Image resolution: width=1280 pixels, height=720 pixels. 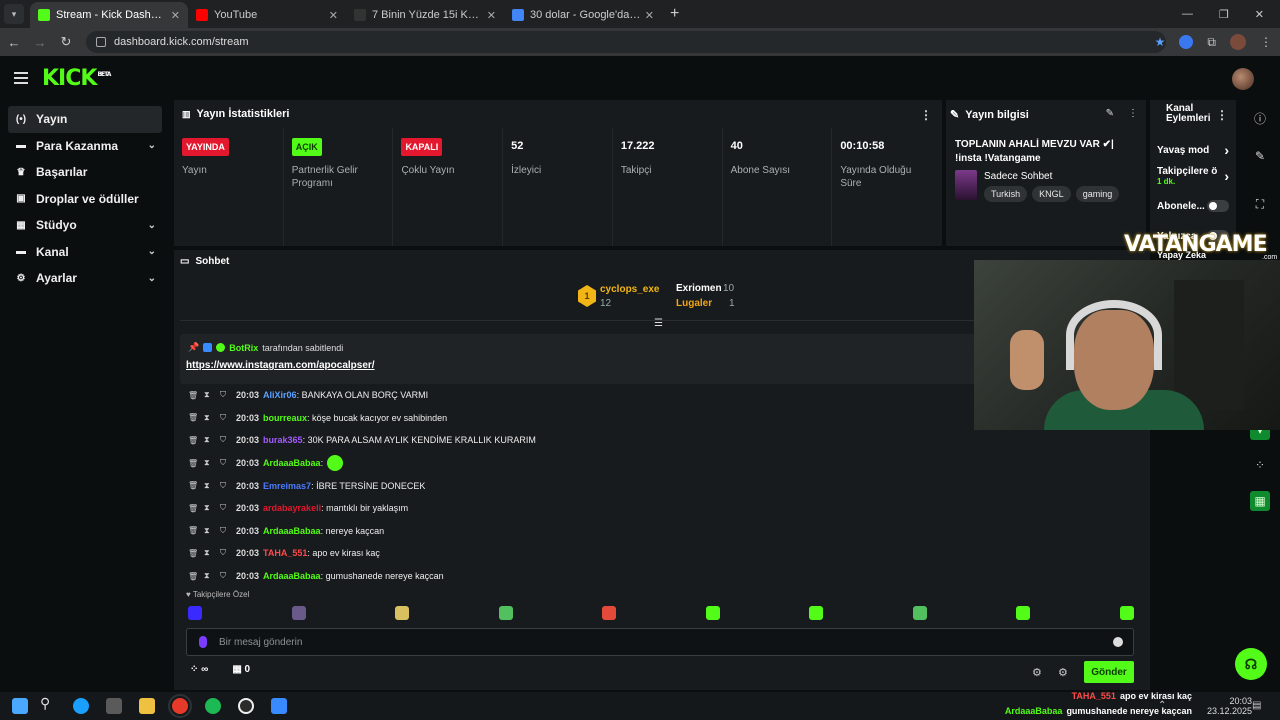 I want to click on leader-name: Exriomen, so click(x=699, y=288).